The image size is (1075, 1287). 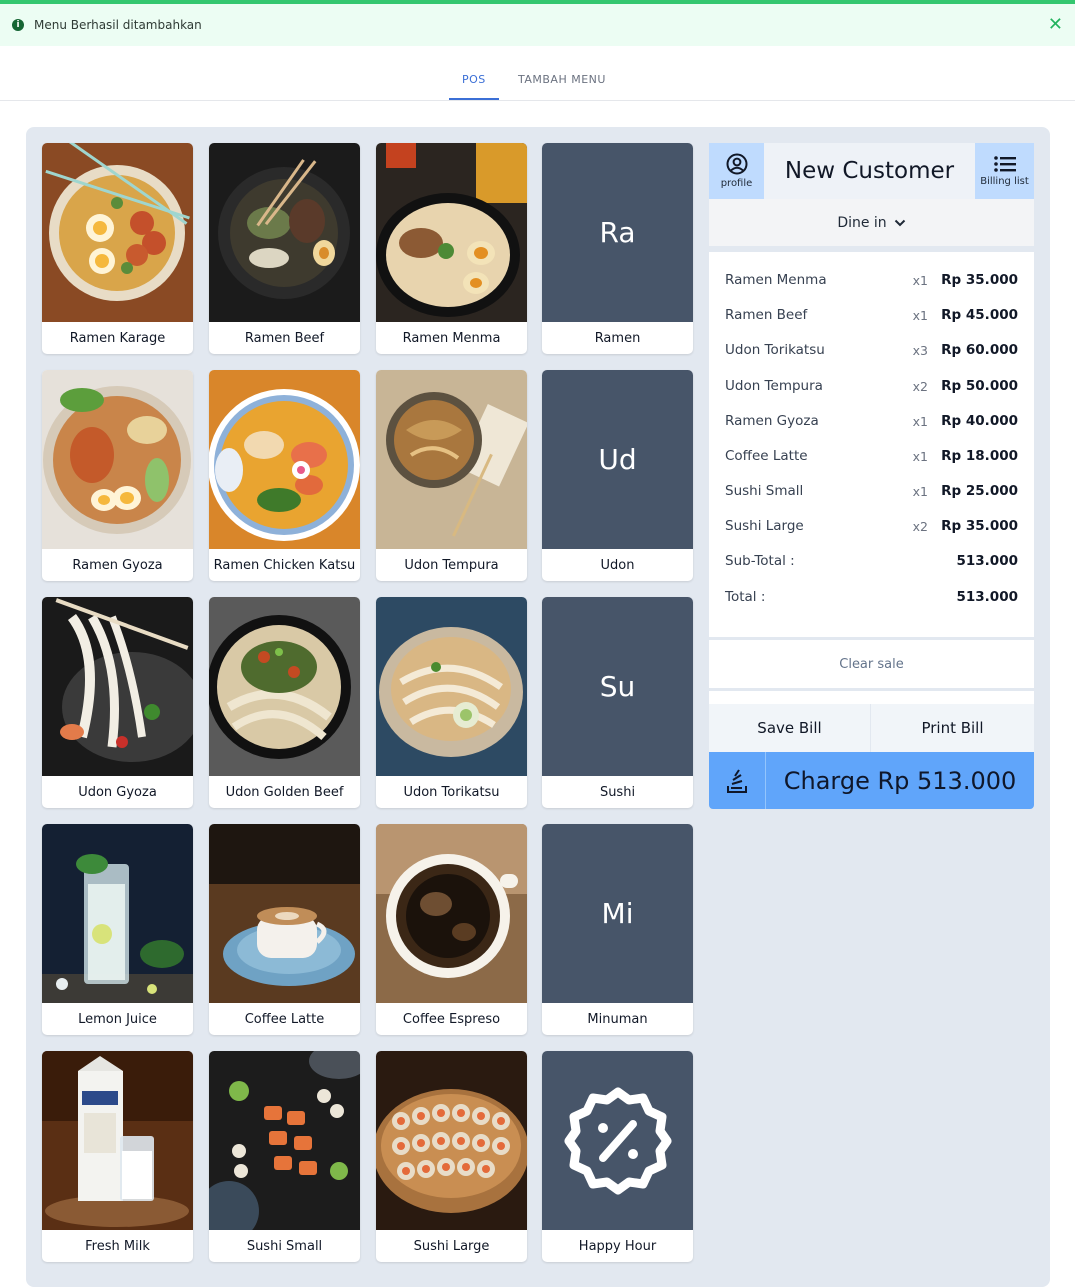 What do you see at coordinates (117, 686) in the screenshot?
I see `udon-gyoza-image` at bounding box center [117, 686].